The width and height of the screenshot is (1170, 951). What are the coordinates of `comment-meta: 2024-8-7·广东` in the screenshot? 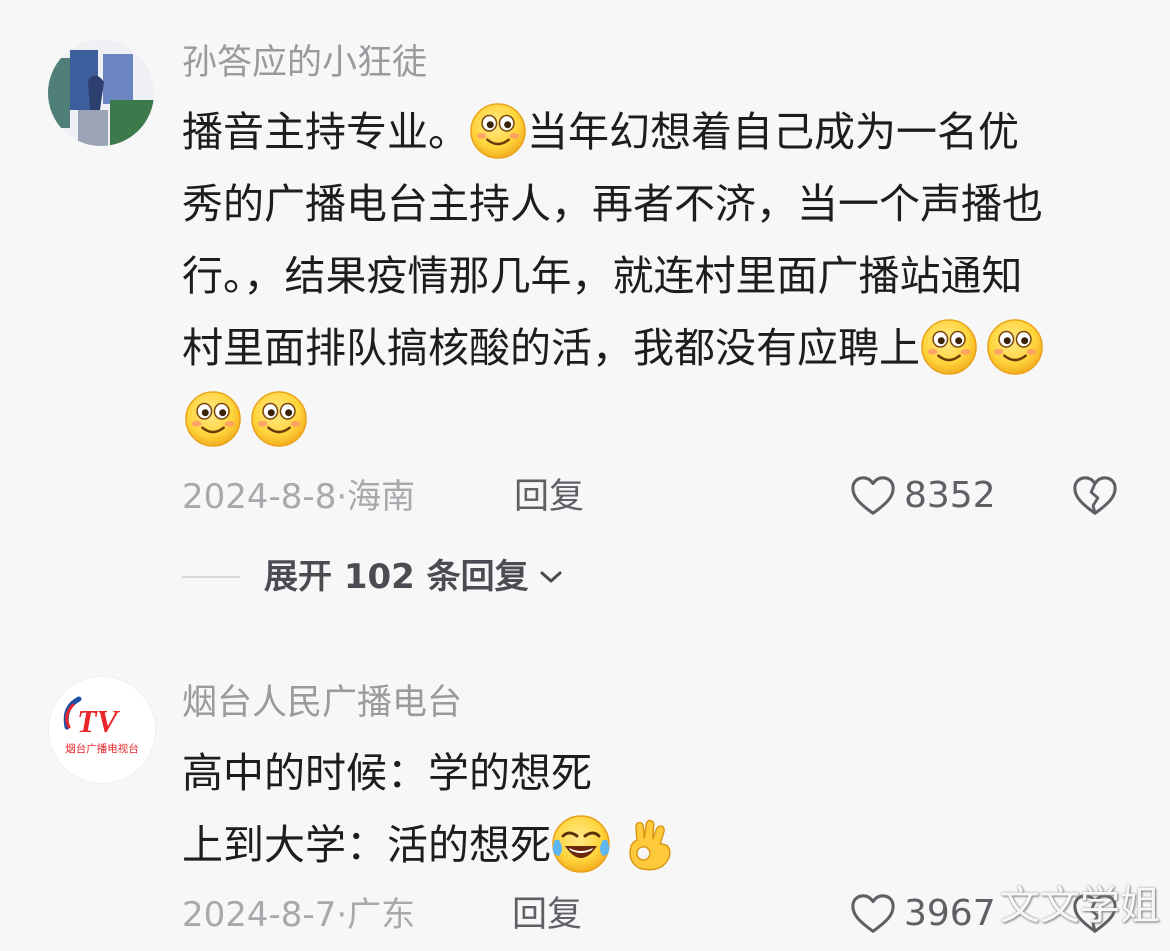 It's located at (298, 915).